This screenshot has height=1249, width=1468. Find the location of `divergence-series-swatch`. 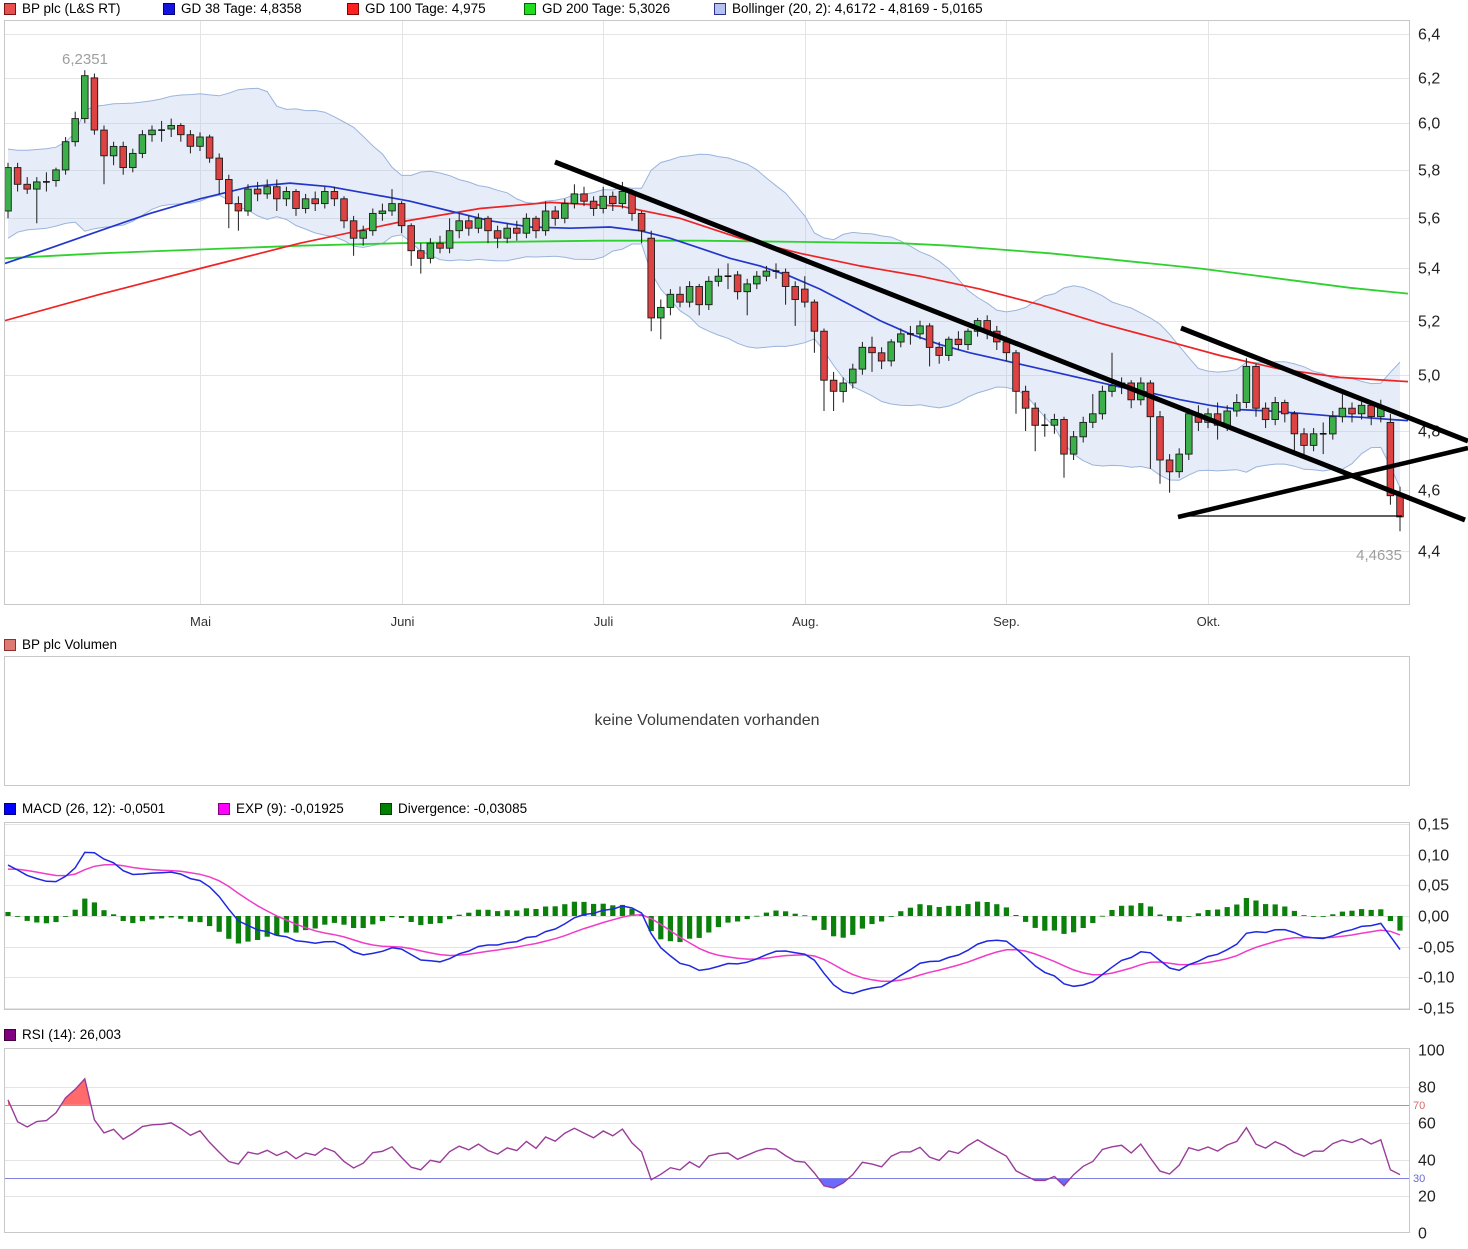

divergence-series-swatch is located at coordinates (386, 809).